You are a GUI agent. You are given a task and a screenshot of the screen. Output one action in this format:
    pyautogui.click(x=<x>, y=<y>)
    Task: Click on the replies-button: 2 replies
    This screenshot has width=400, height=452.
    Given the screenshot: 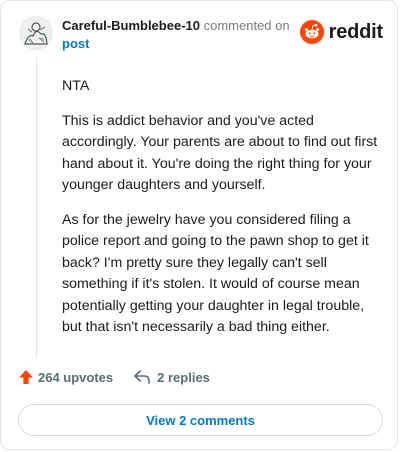 What is the action you would take?
    pyautogui.click(x=171, y=377)
    